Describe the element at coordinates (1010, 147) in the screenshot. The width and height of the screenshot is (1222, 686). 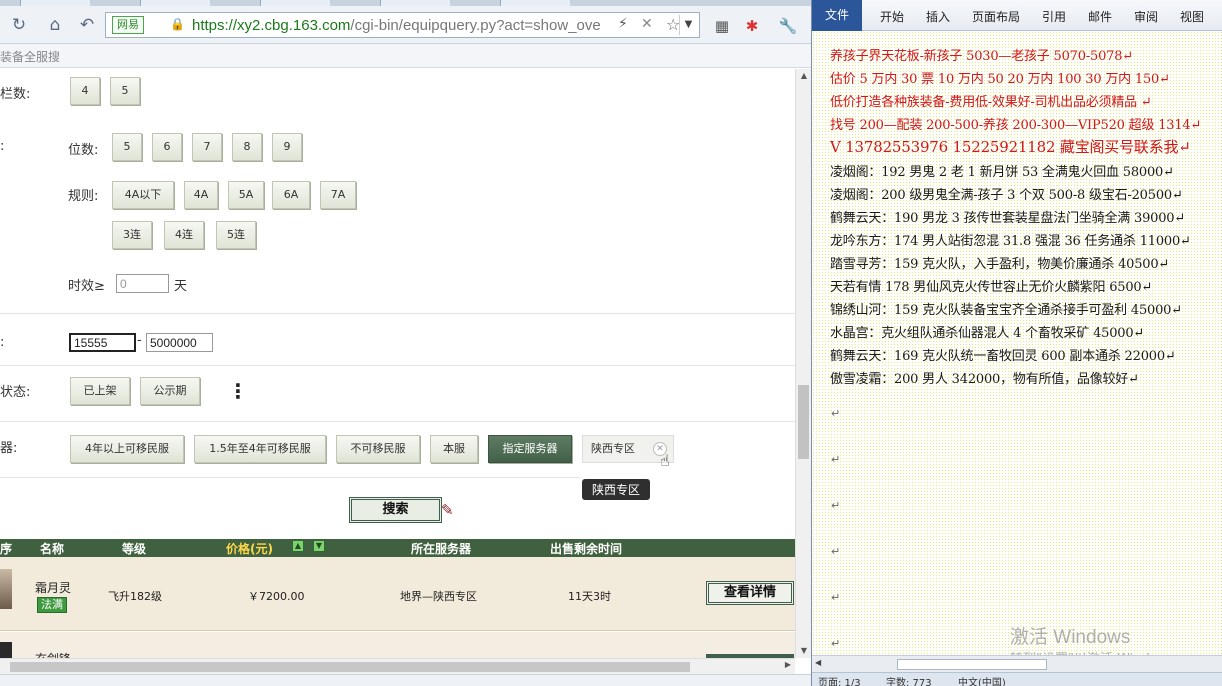
I see `doc-line: V 13782553976 15225921182 藏宝阁买号联系我↵` at that location.